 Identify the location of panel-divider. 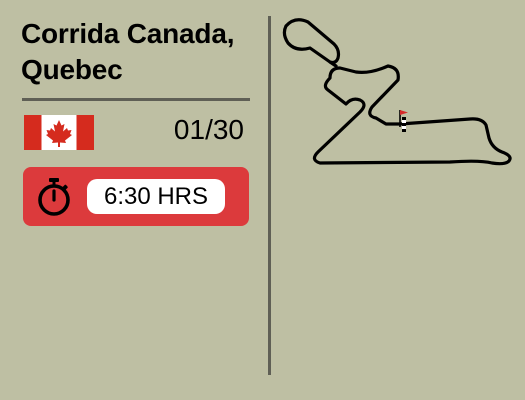
(269, 195).